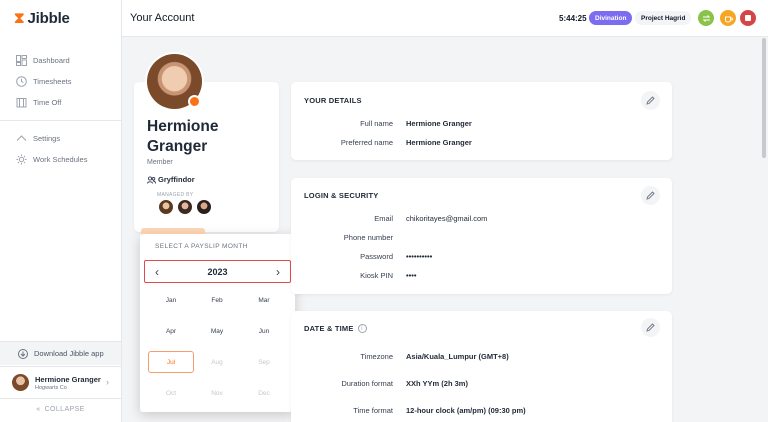  What do you see at coordinates (329, 328) in the screenshot?
I see `date-time-title-text: DATE & TIME` at bounding box center [329, 328].